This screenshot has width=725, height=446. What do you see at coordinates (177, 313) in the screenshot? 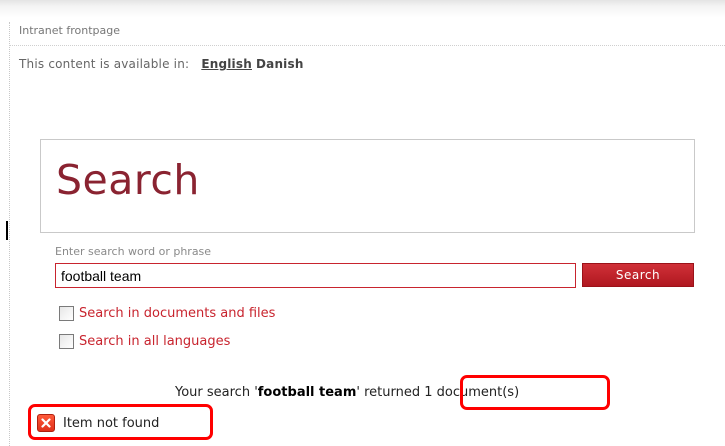
I see `checkbox-documents-label: Search in documents and files` at bounding box center [177, 313].